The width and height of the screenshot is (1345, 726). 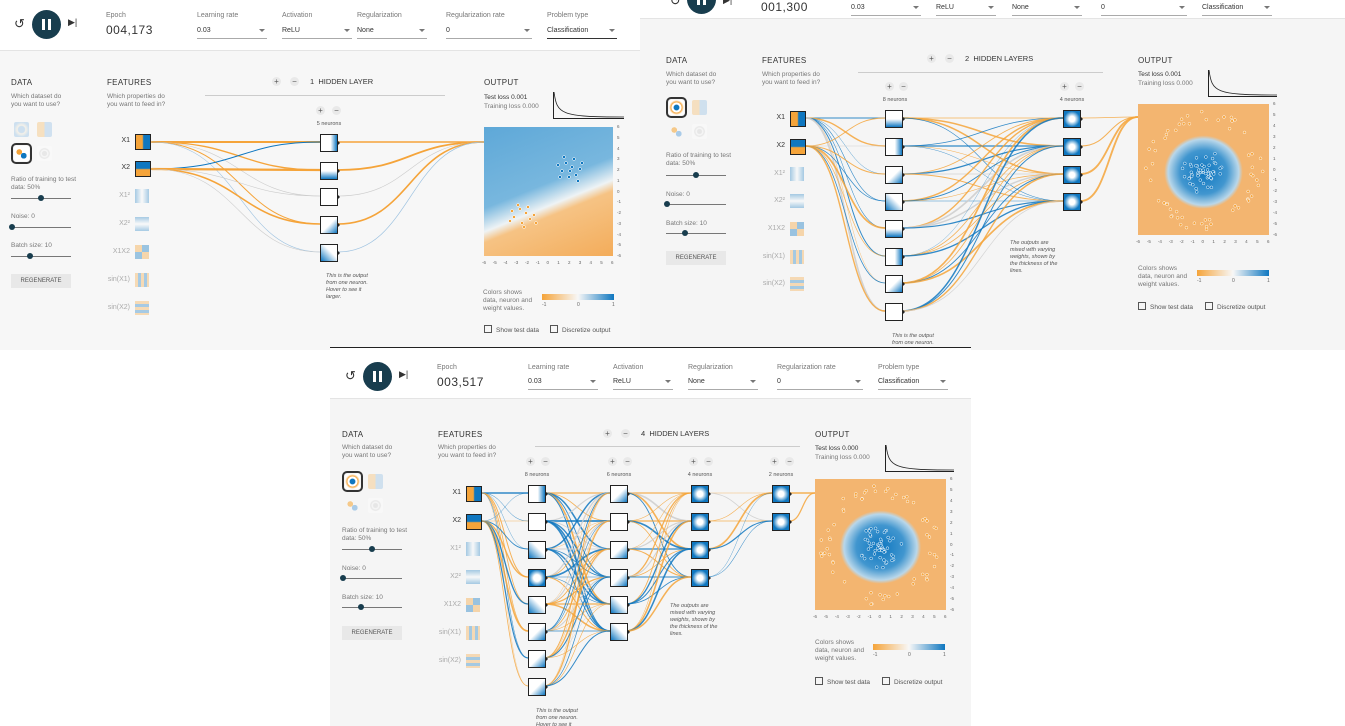 I want to click on x-tick-label: -2, so click(x=1181, y=241).